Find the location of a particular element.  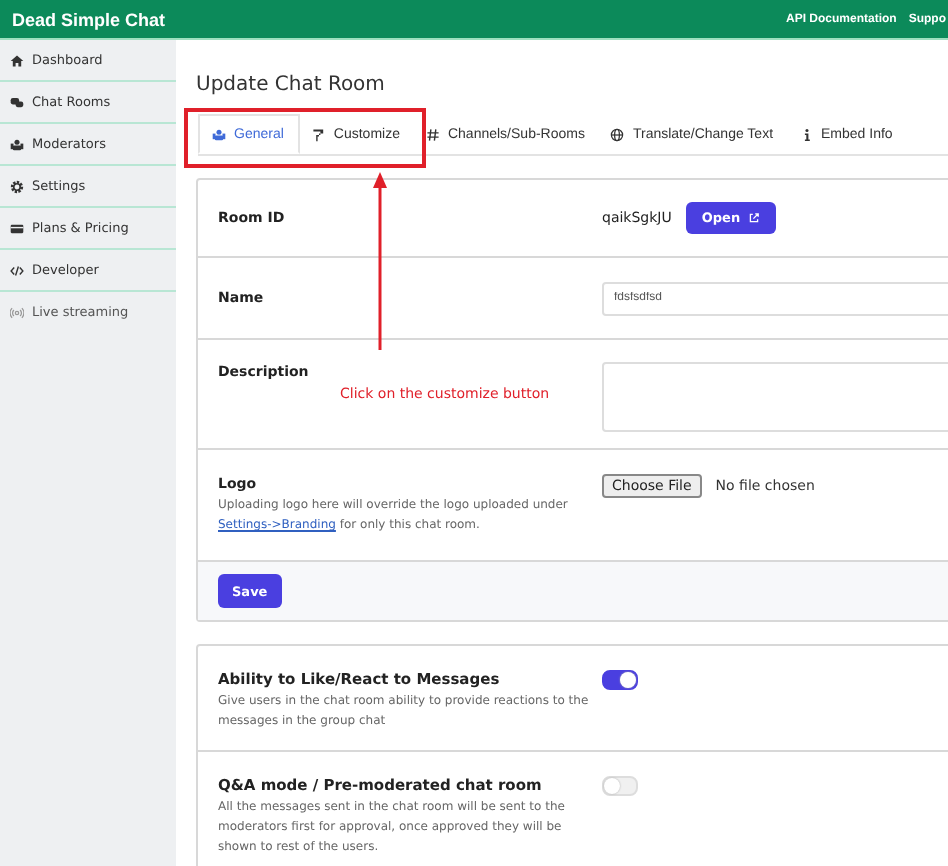

external-link-icon is located at coordinates (754, 218).